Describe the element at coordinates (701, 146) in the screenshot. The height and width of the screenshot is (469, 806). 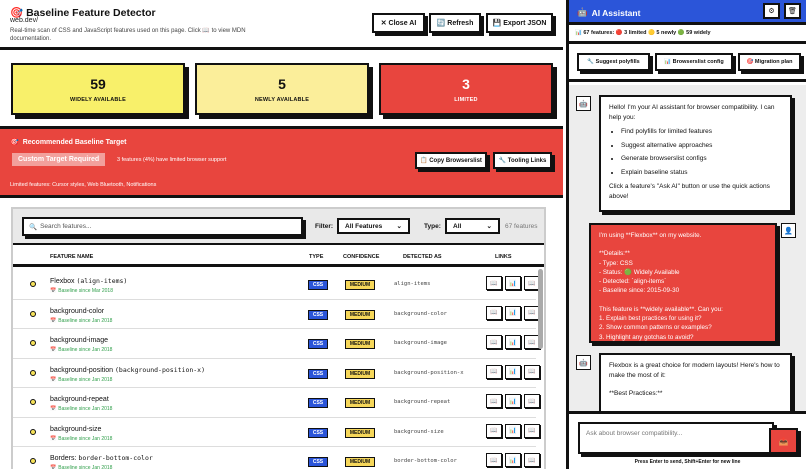
I see `capability-item: Suggest alternative approaches` at that location.